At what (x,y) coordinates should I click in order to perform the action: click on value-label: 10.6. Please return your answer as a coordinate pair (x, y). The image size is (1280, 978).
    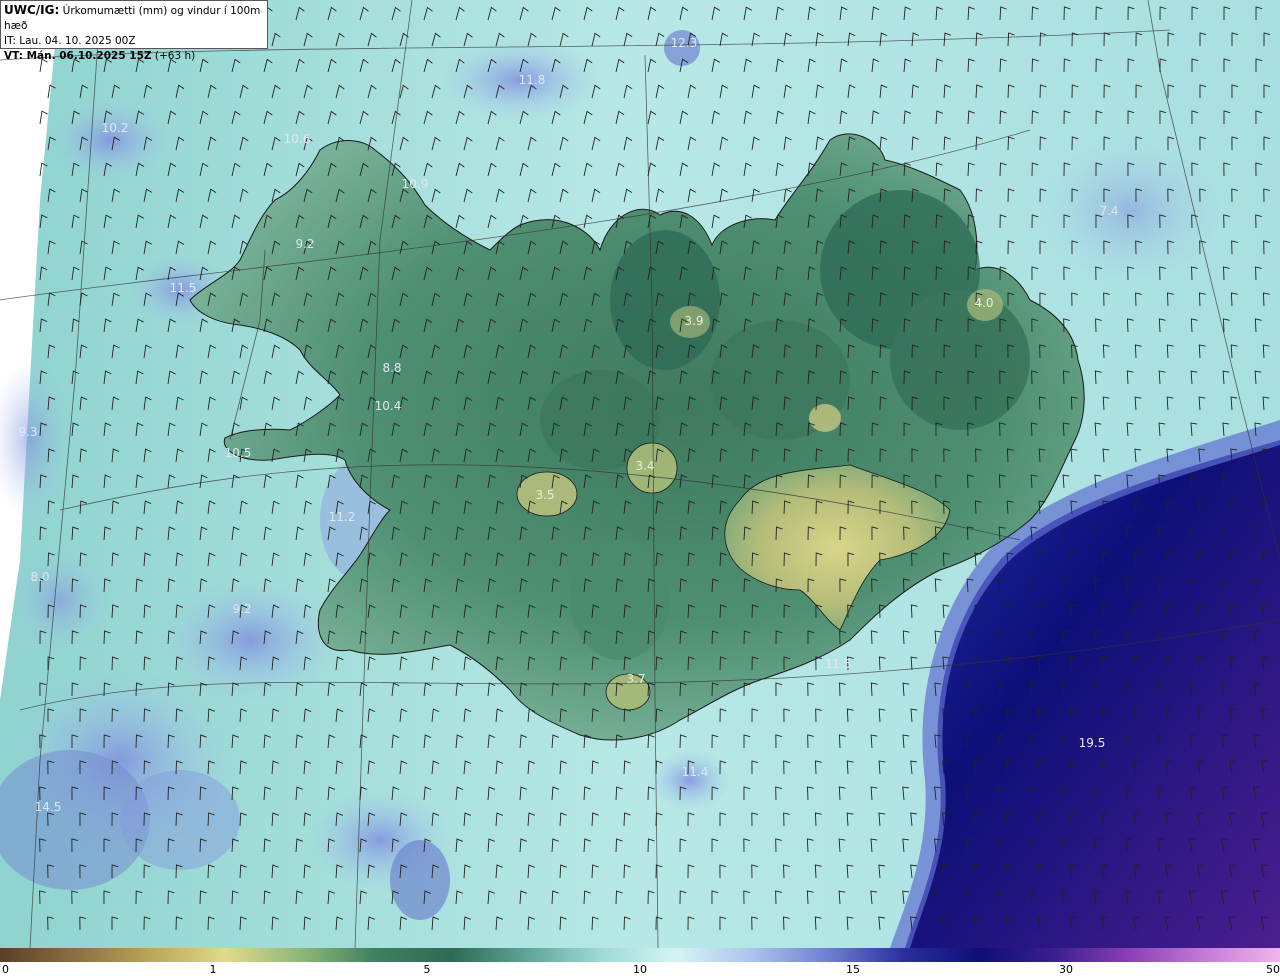
    Looking at the image, I should click on (297, 139).